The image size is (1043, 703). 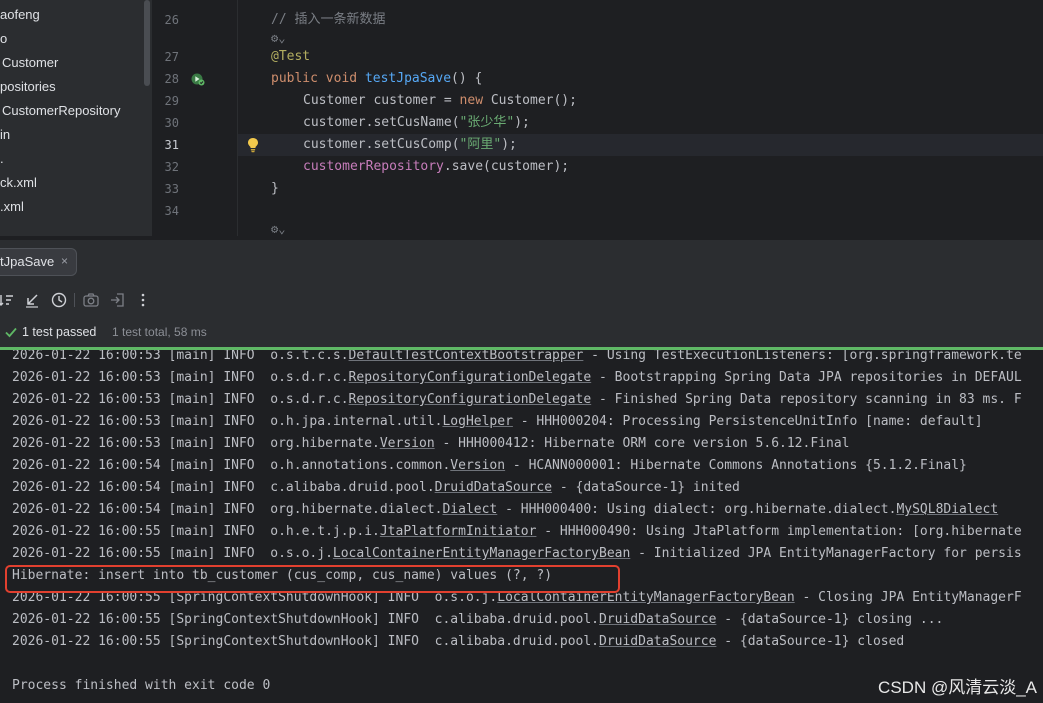 I want to click on console-logger-link: LogHelper, so click(x=477, y=421).